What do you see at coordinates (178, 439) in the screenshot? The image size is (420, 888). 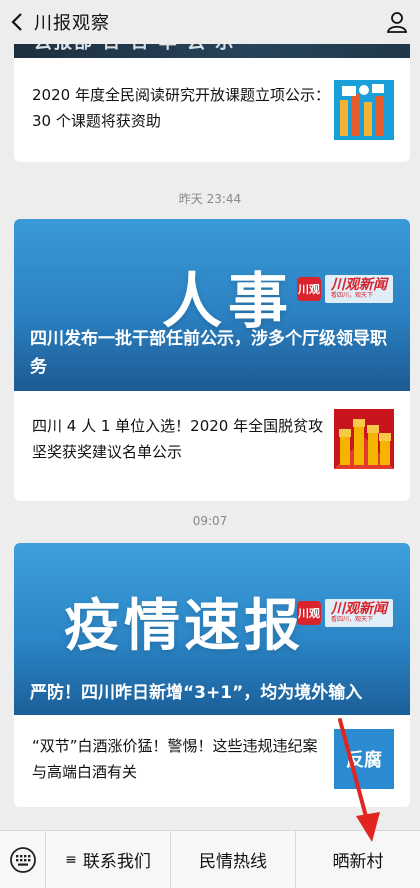 I see `article-title: 四川 4 人 1 单位入选！2020 年全国脱贫攻坚奖获奖建议名单公示` at bounding box center [178, 439].